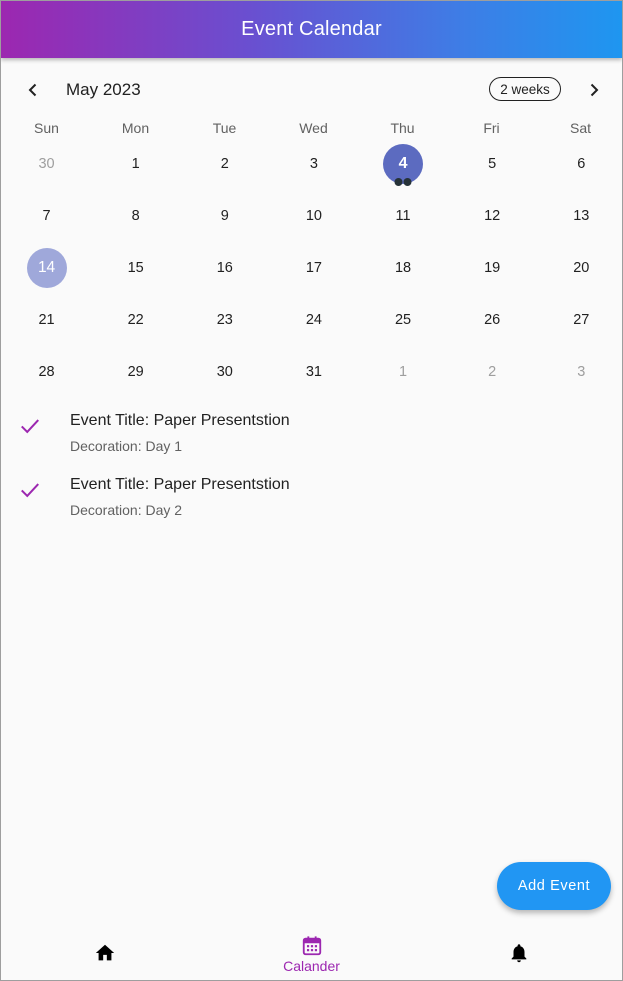  I want to click on app-bar: Event Calendar, so click(311, 29).